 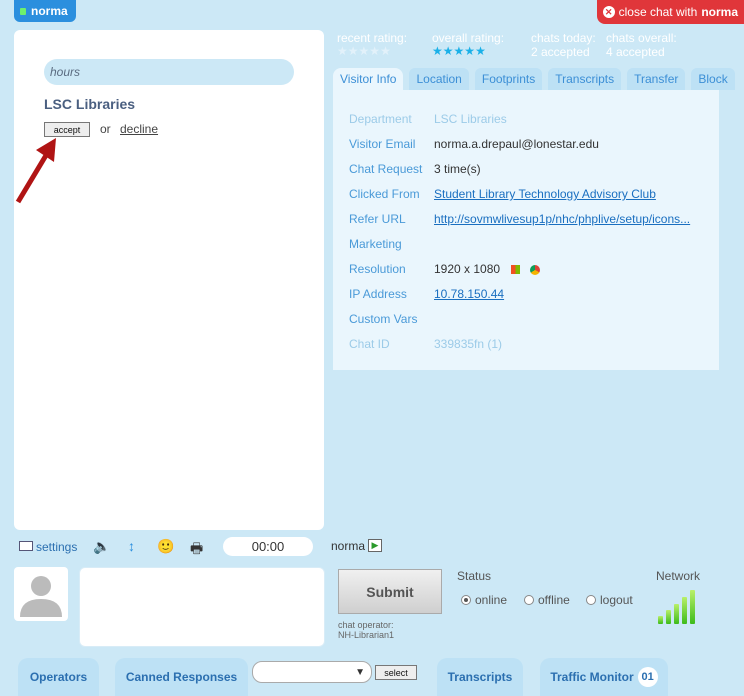 What do you see at coordinates (560, 52) in the screenshot?
I see `chats-today-value: 2 accepted` at bounding box center [560, 52].